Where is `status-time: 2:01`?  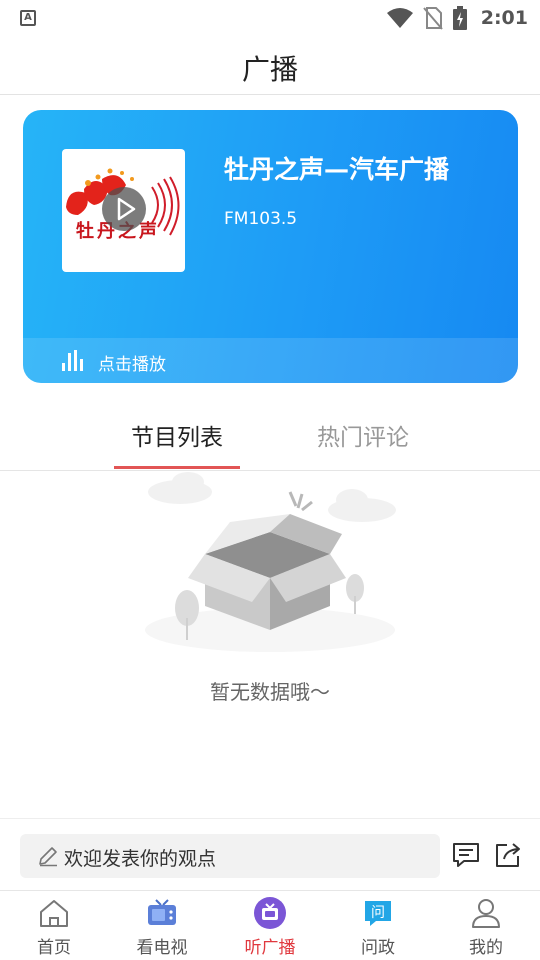 status-time: 2:01 is located at coordinates (504, 18).